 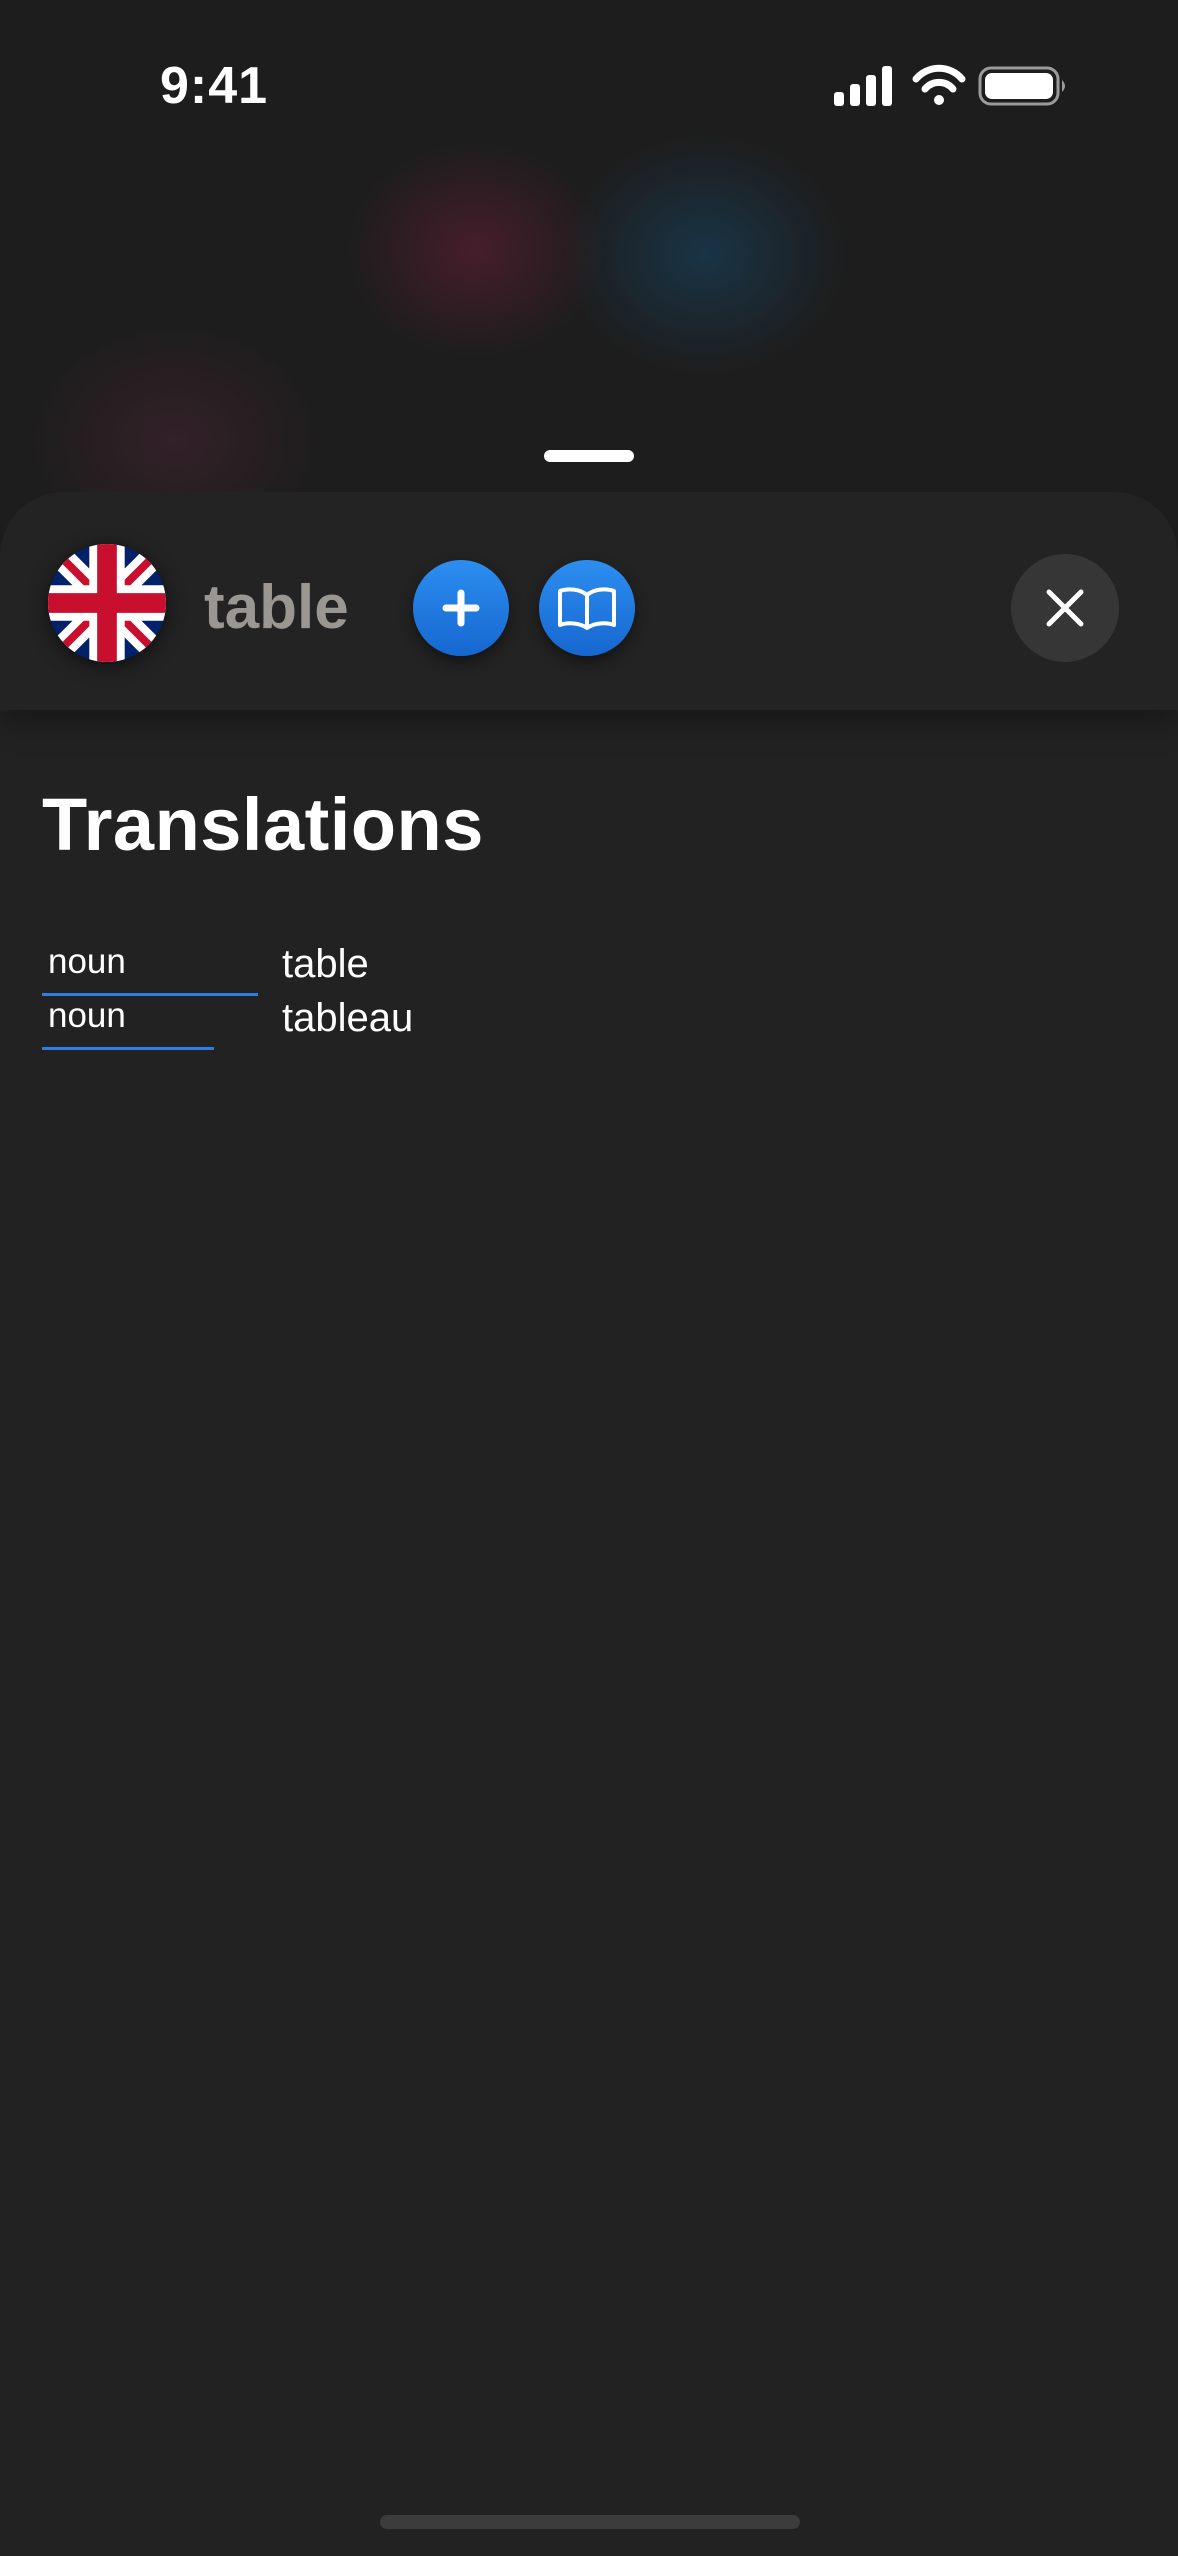 I want to click on status-bar: 9:41, so click(x=589, y=85).